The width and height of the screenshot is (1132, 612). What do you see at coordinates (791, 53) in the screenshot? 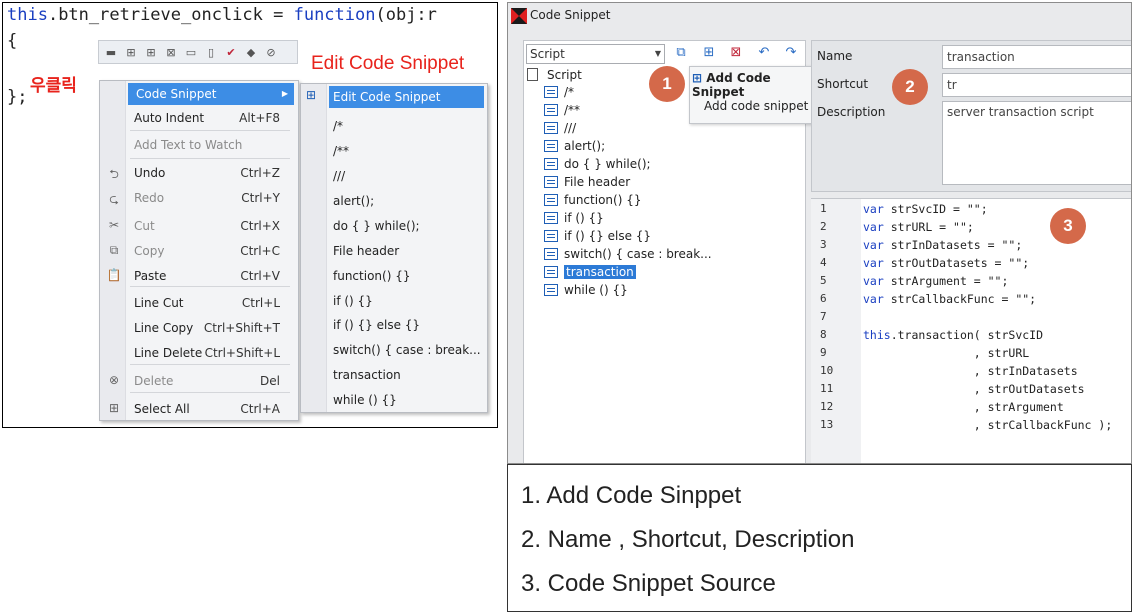
I see `export-icon: ↷` at bounding box center [791, 53].